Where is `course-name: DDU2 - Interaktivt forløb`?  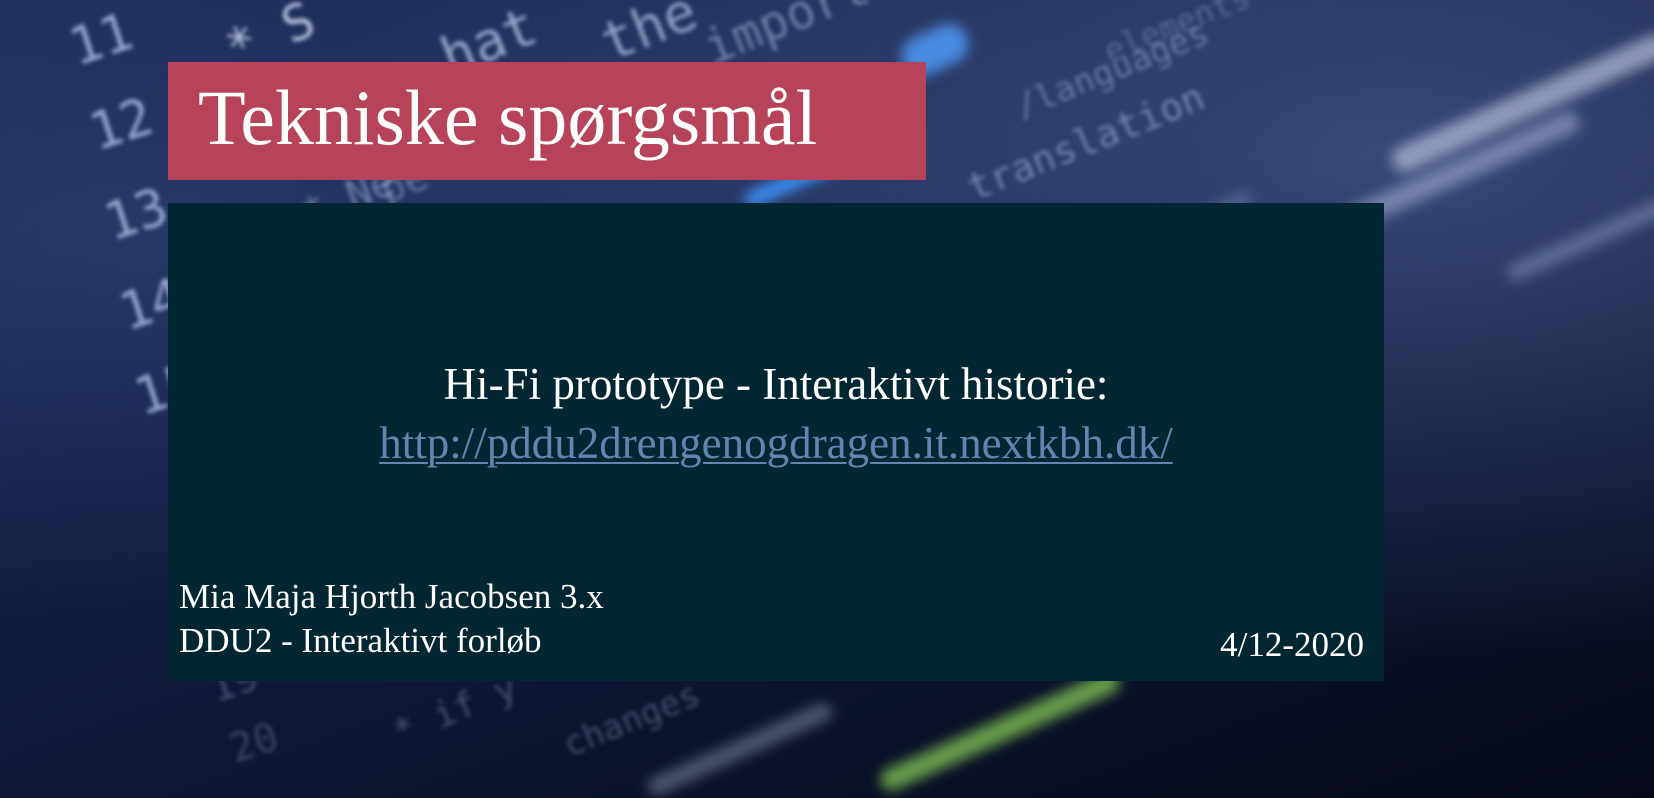 course-name: DDU2 - Interaktivt forløb is located at coordinates (360, 640).